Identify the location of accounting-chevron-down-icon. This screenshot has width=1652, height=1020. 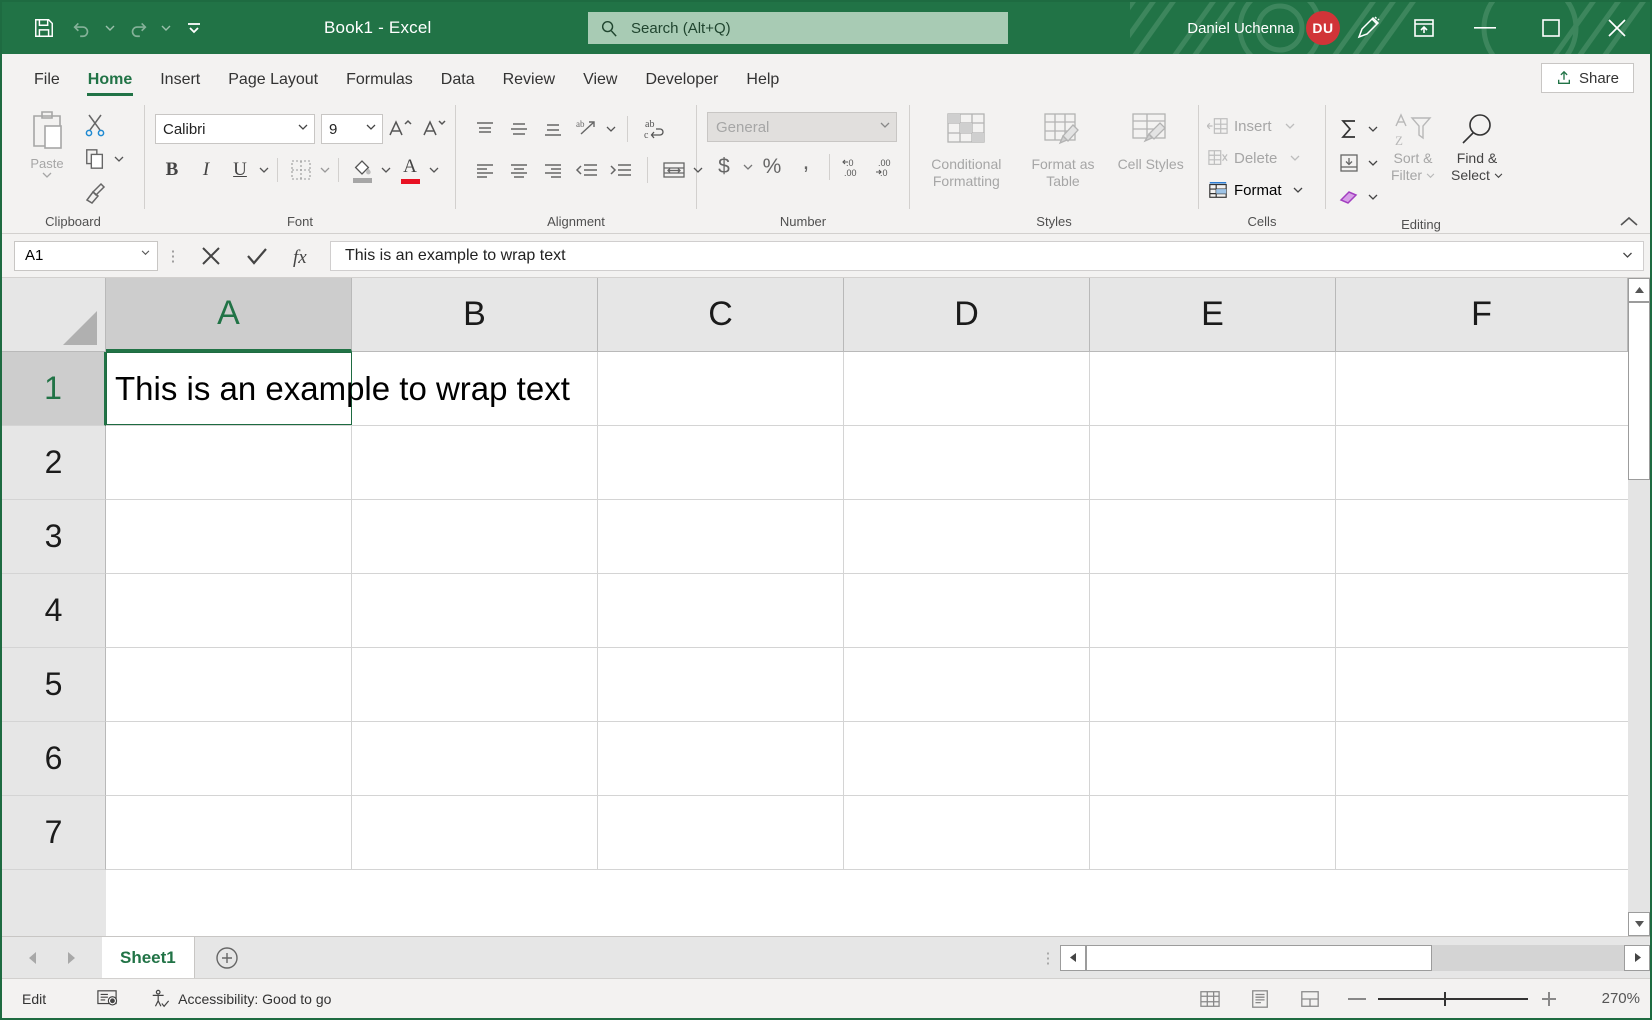
(748, 167).